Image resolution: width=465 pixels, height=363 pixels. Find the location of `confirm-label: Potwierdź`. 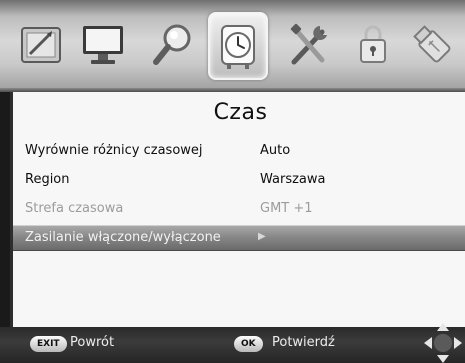

confirm-label: Potwierdź is located at coordinates (303, 342).